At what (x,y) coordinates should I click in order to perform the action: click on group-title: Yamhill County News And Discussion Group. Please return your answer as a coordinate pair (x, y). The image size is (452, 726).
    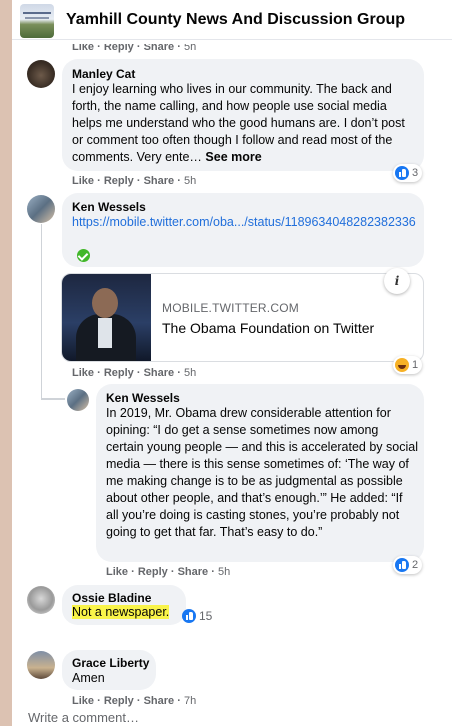
    Looking at the image, I should click on (235, 20).